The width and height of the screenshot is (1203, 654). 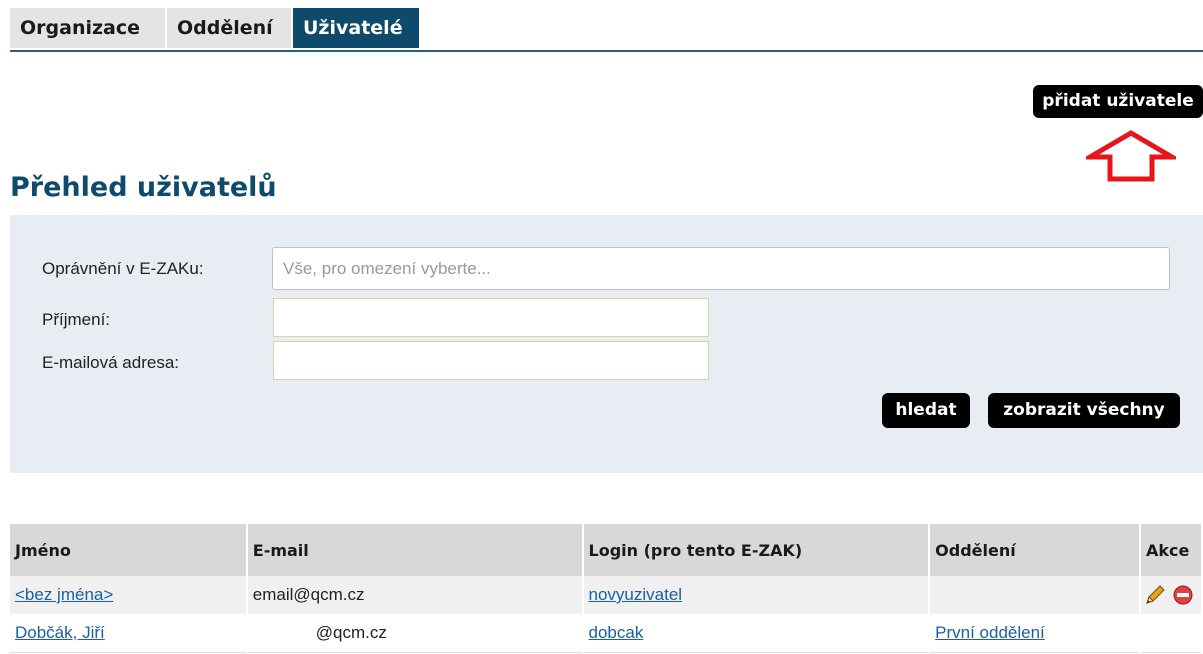 I want to click on user-email: email@qcm.cz, so click(x=415, y=595).